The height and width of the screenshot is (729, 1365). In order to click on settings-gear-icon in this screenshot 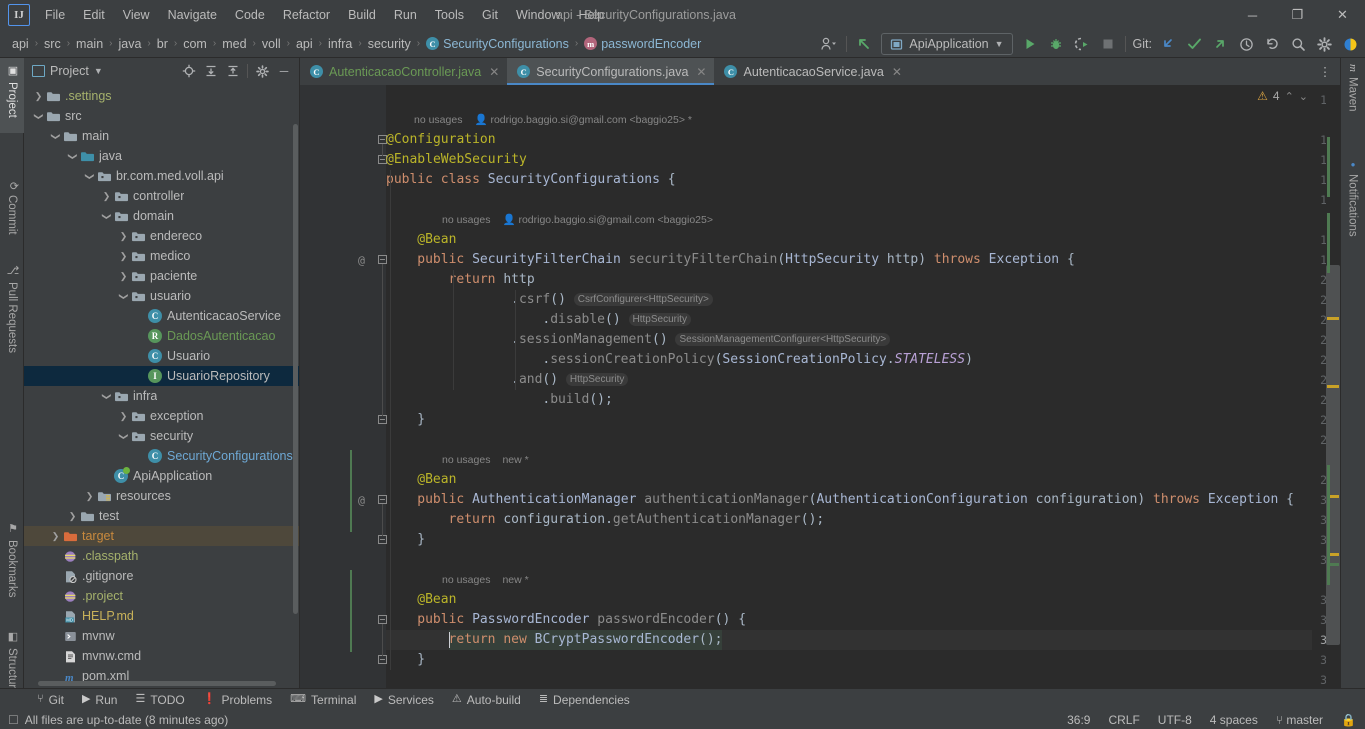, I will do `click(1324, 44)`.